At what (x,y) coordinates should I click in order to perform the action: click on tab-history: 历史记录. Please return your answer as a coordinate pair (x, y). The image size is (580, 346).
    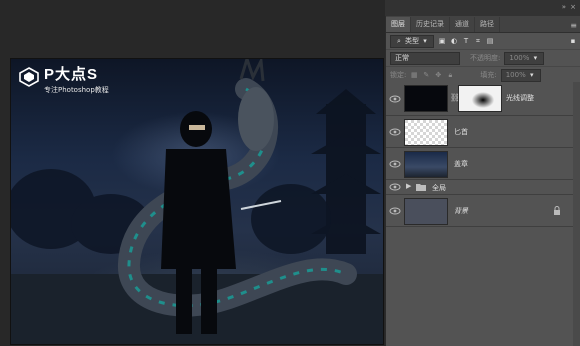
    Looking at the image, I should click on (430, 24).